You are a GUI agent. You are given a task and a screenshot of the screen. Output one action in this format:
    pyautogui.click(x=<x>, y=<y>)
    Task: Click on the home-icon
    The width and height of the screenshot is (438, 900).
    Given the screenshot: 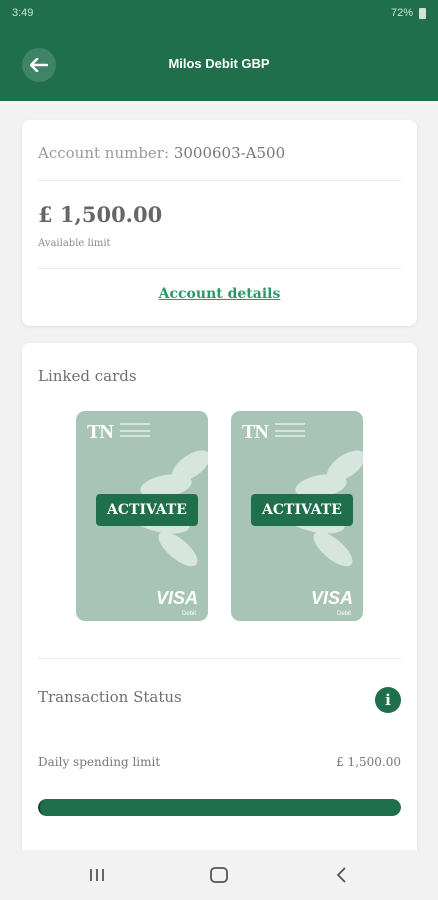 What is the action you would take?
    pyautogui.click(x=219, y=875)
    